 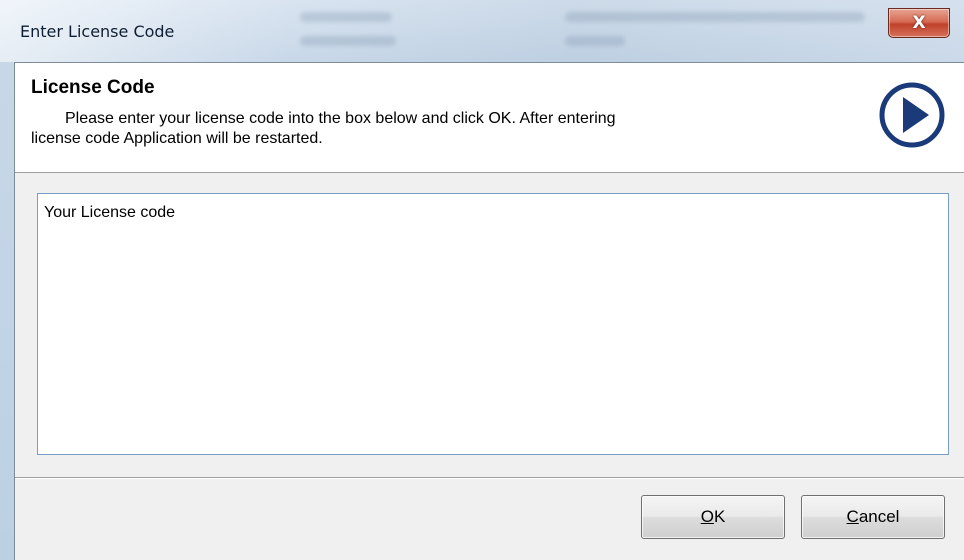 I want to click on cancel-button-accelerator: C, so click(x=852, y=516).